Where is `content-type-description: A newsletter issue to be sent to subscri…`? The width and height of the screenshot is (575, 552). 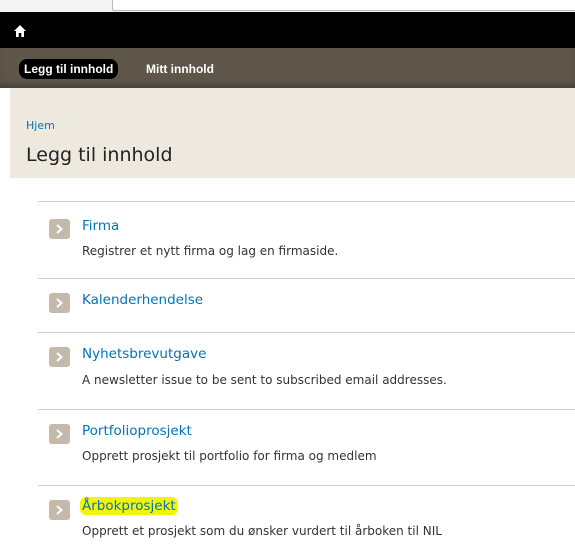 content-type-description: A newsletter issue to be sent to subscri… is located at coordinates (264, 380).